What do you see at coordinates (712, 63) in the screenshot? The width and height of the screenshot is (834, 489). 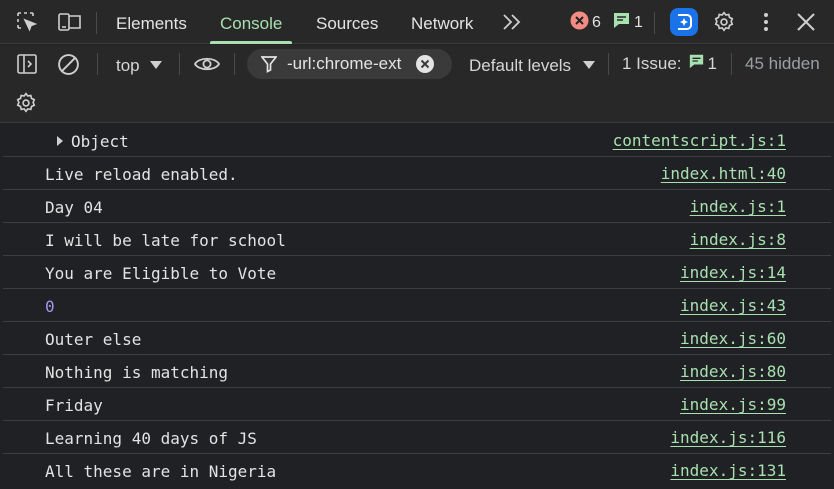 I see `issues-count: 1` at bounding box center [712, 63].